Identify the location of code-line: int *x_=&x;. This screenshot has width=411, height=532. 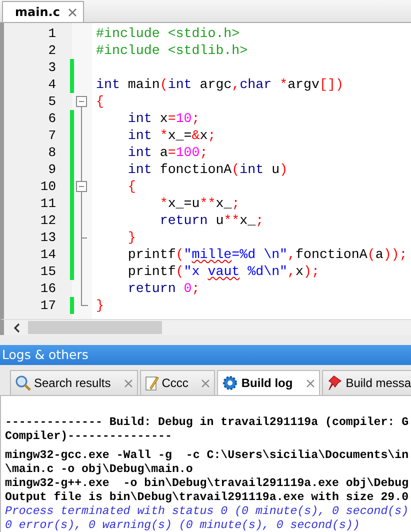
(171, 135).